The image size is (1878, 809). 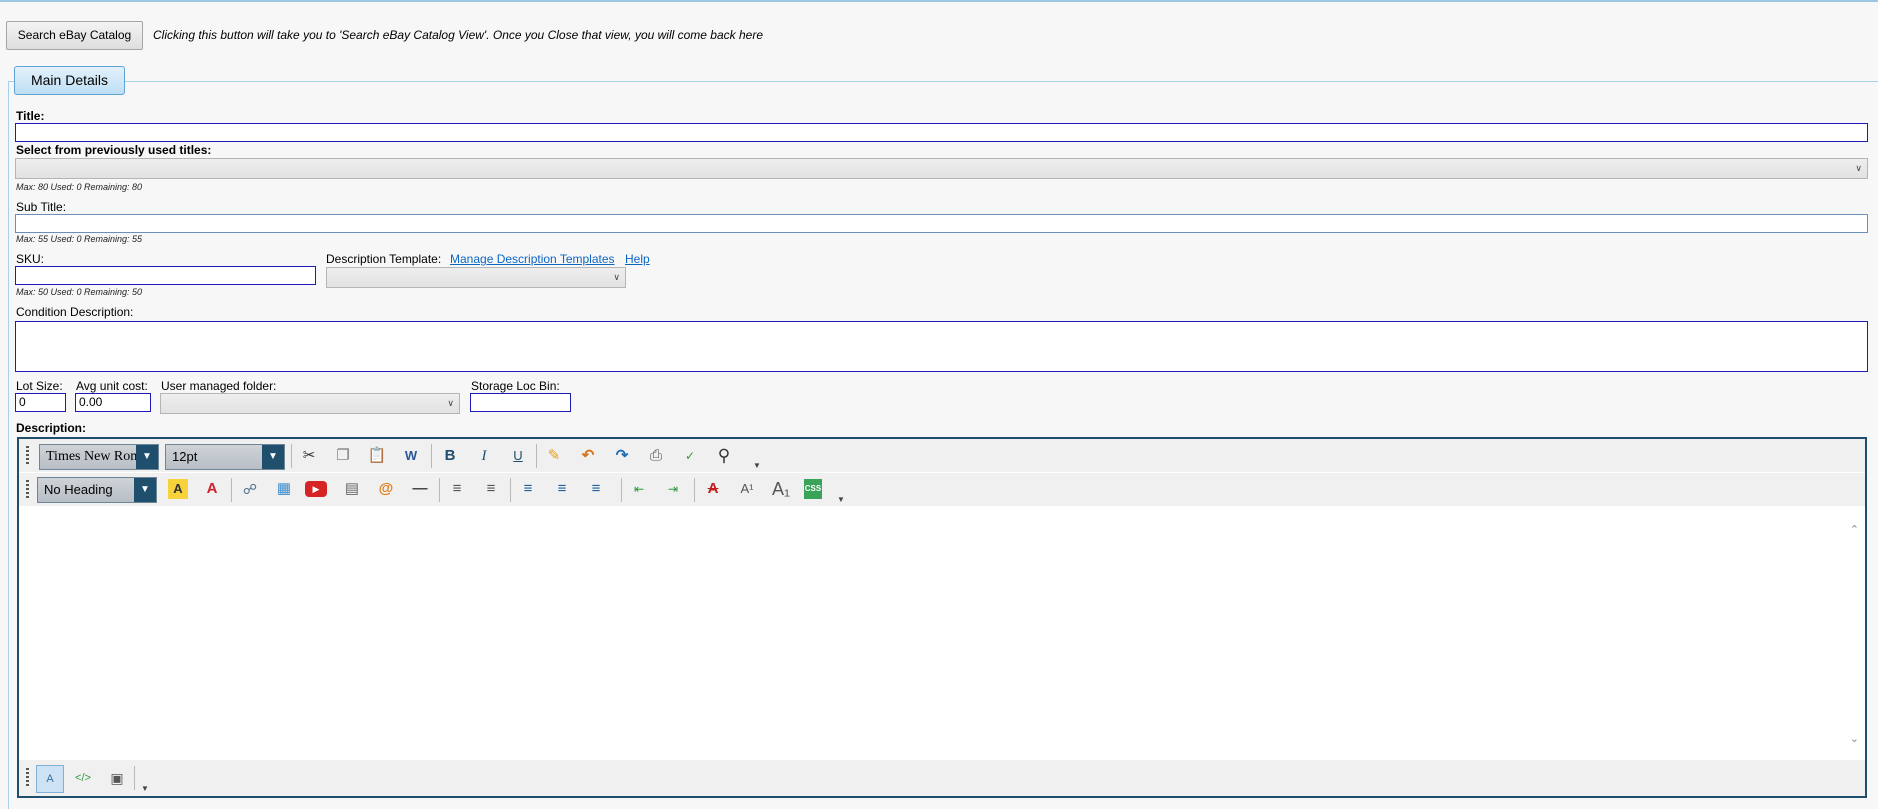 What do you see at coordinates (637, 259) in the screenshot?
I see `help-link: Help` at bounding box center [637, 259].